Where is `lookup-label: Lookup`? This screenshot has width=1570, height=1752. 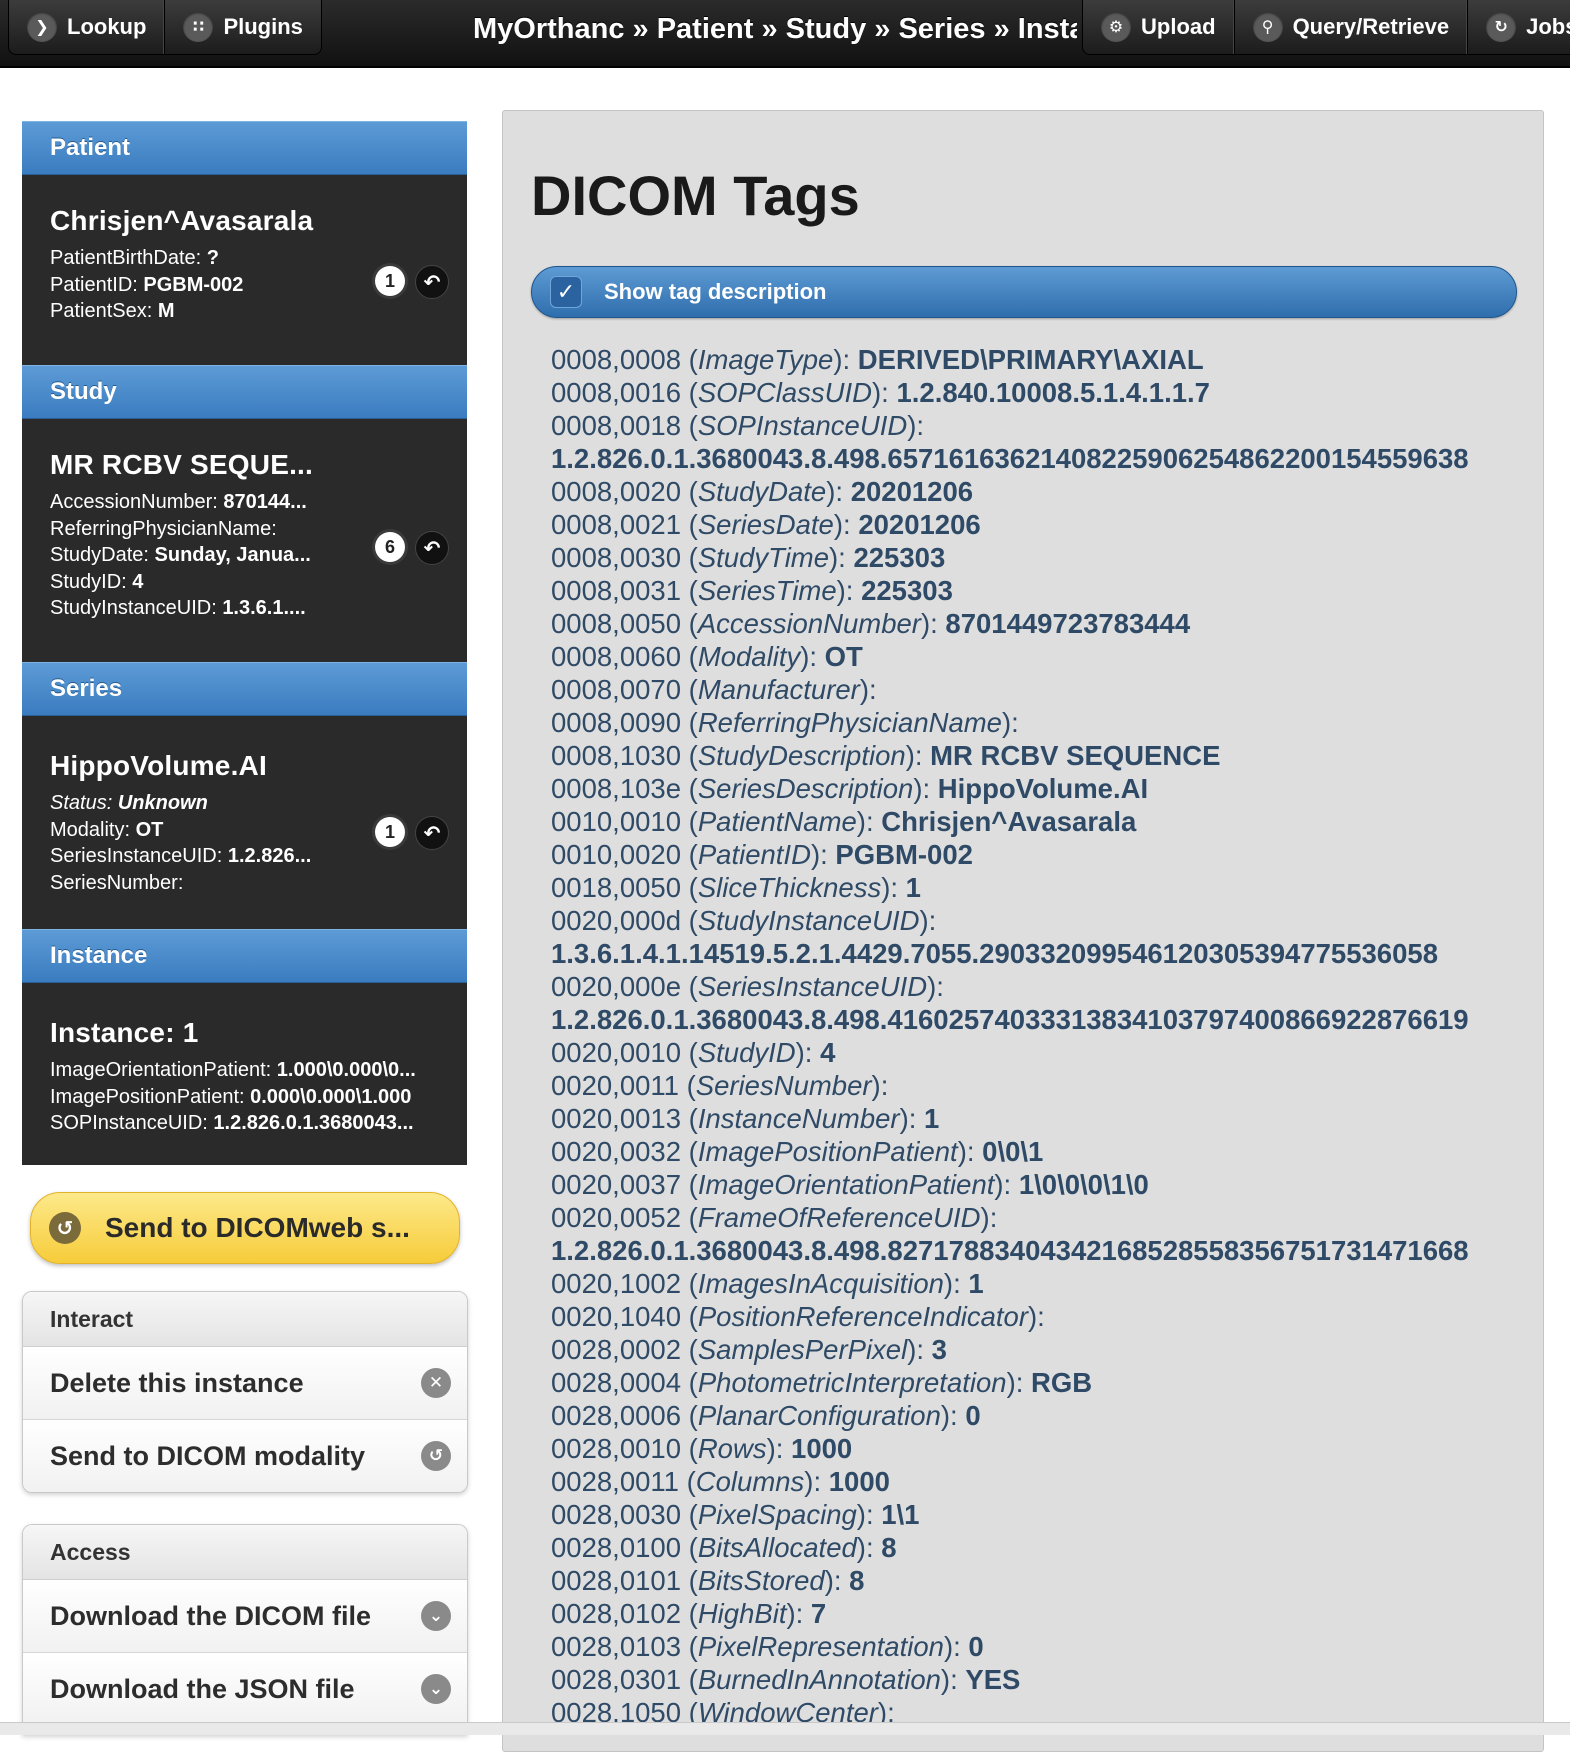 lookup-label: Lookup is located at coordinates (107, 26).